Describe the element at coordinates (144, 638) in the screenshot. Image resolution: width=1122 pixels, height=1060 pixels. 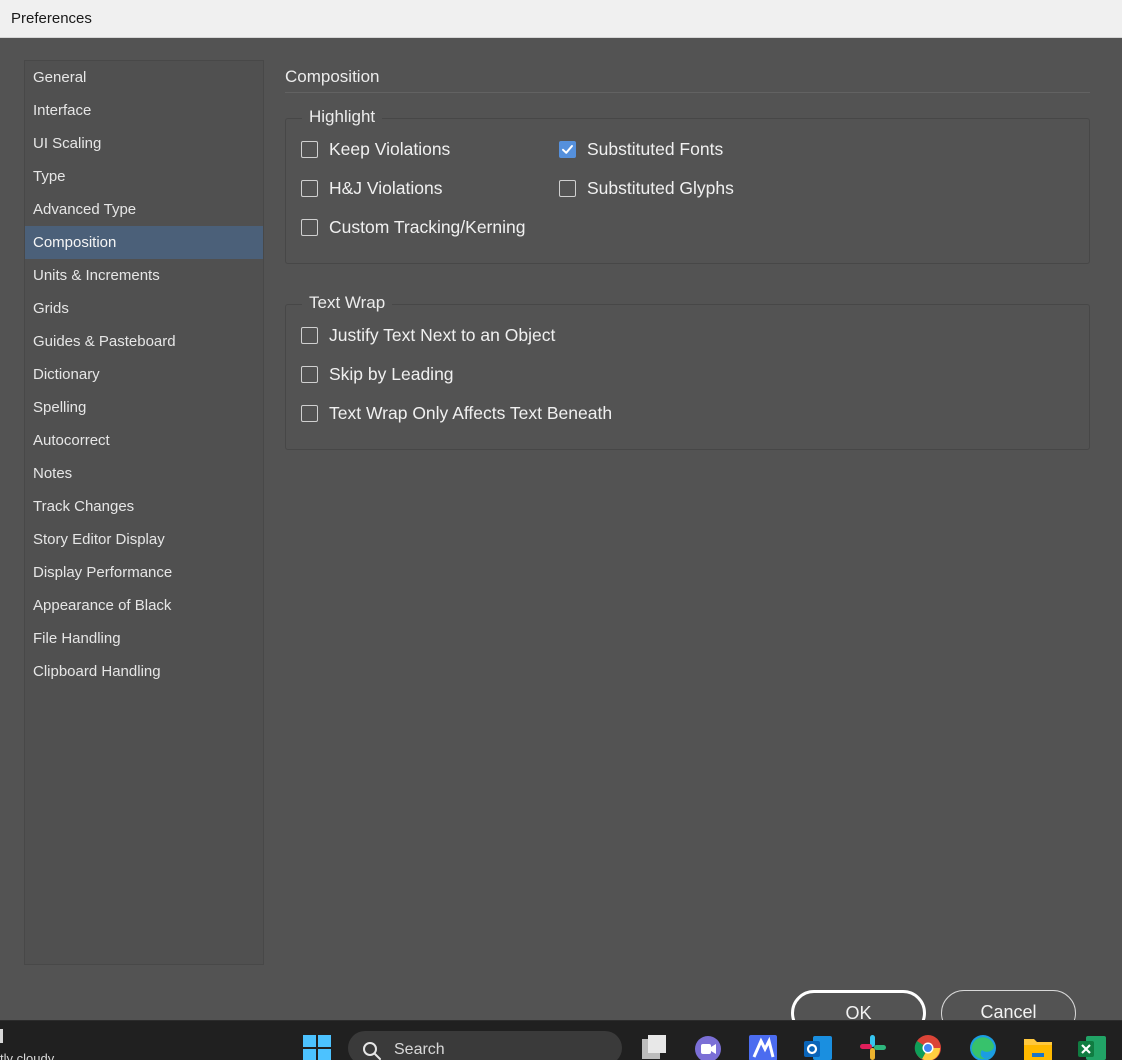
I see `sidebar-item-file-handling: File Handling` at that location.